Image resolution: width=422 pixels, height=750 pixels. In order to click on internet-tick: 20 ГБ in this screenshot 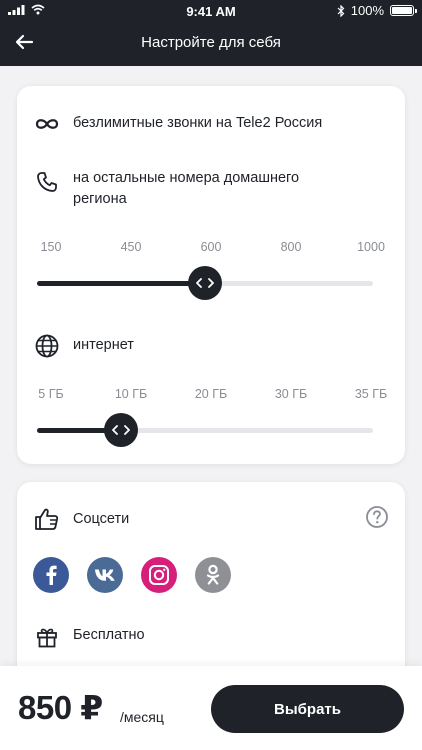, I will do `click(211, 394)`.